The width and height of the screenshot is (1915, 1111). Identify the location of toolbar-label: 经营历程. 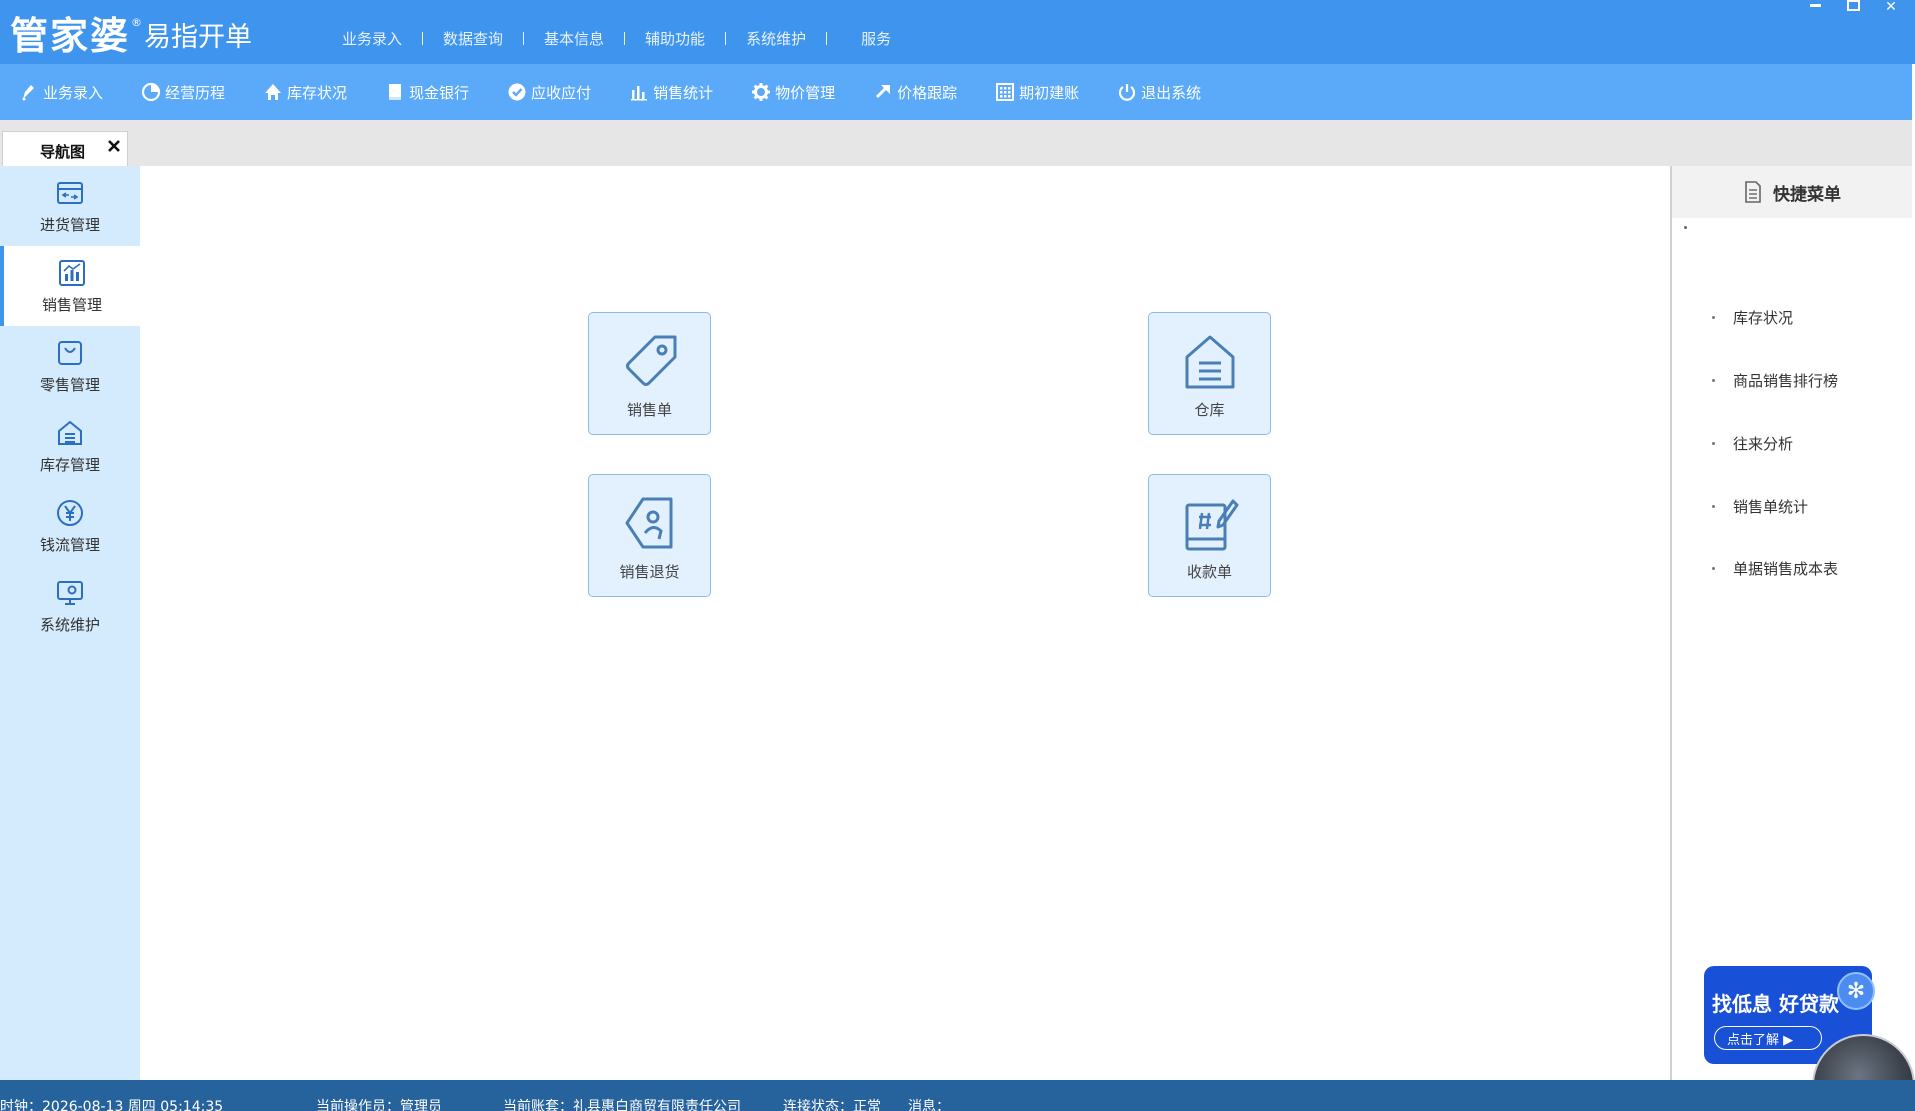
(195, 92).